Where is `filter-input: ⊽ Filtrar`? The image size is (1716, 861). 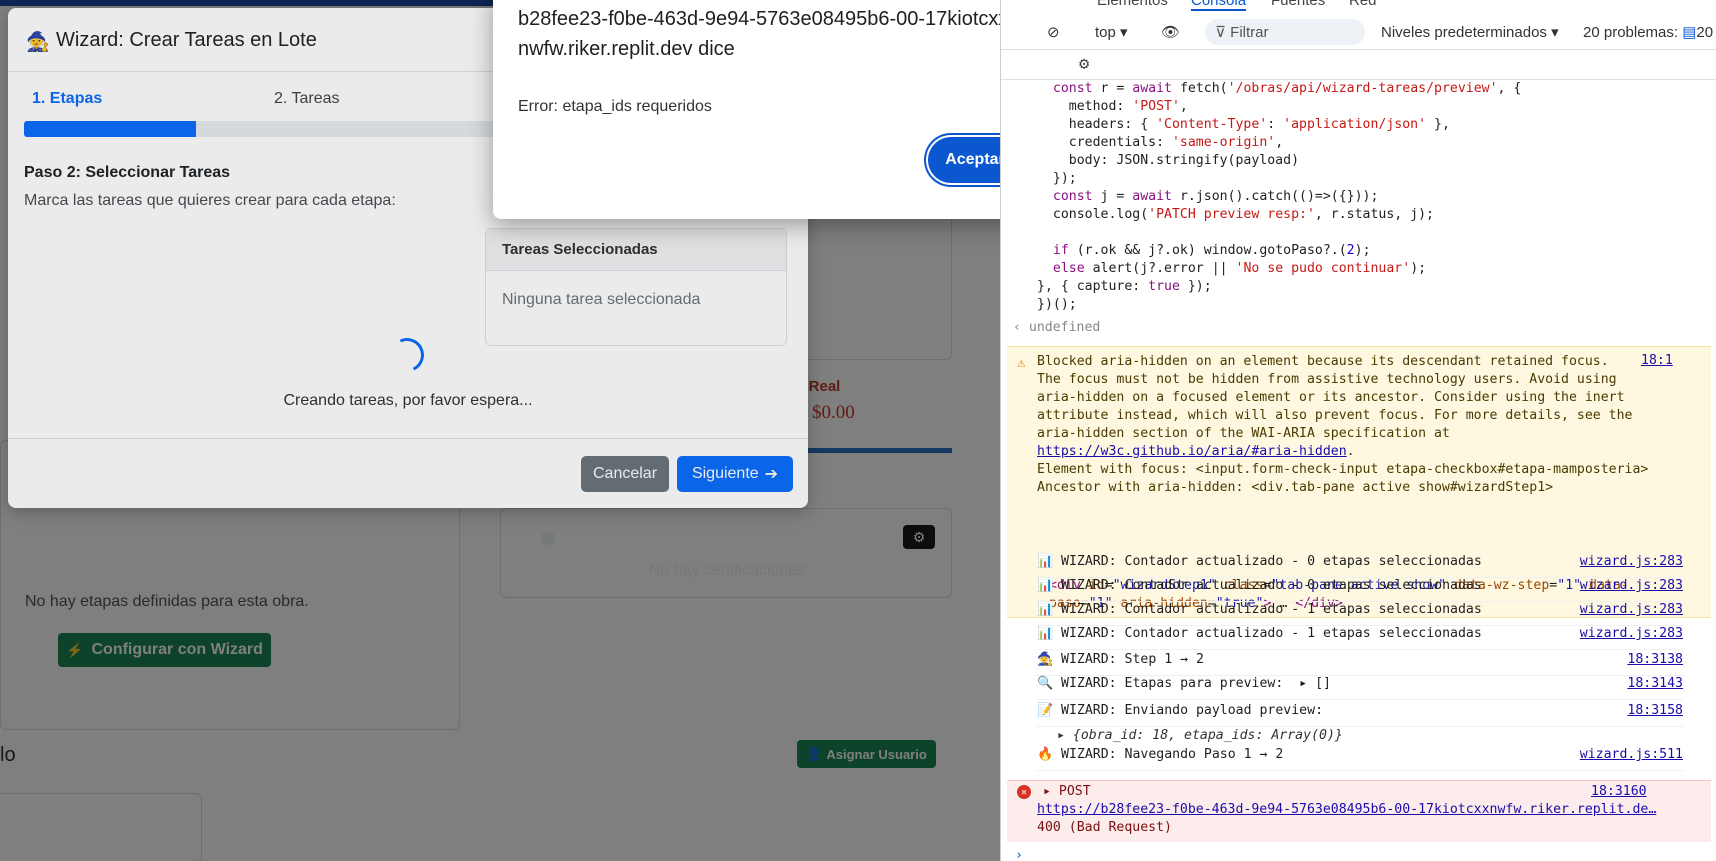
filter-input: ⊽ Filtrar is located at coordinates (1285, 32).